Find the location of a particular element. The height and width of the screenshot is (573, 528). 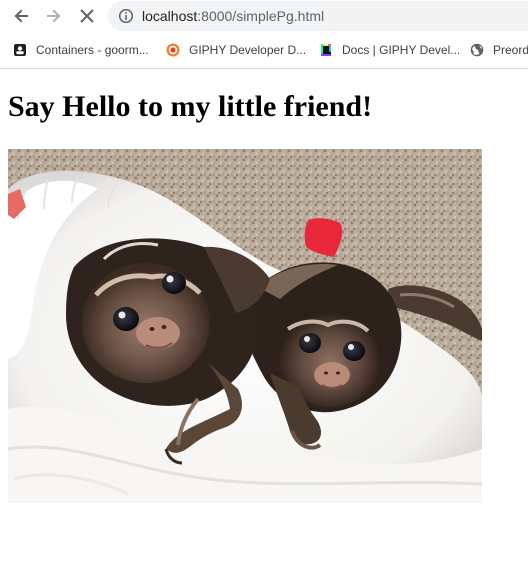

bookmark-preord: Preord is located at coordinates (499, 50).